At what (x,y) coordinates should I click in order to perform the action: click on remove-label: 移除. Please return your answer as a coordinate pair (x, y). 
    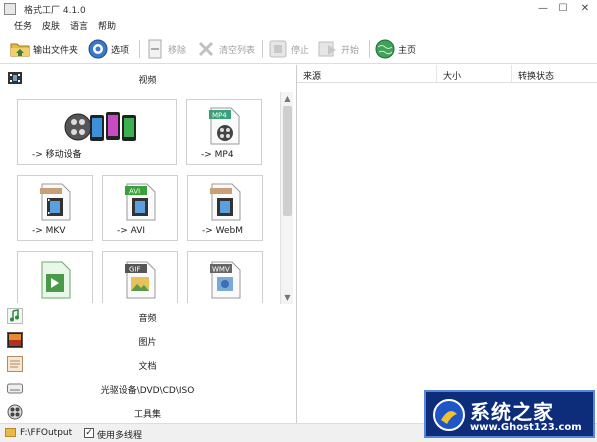
    Looking at the image, I should click on (177, 50).